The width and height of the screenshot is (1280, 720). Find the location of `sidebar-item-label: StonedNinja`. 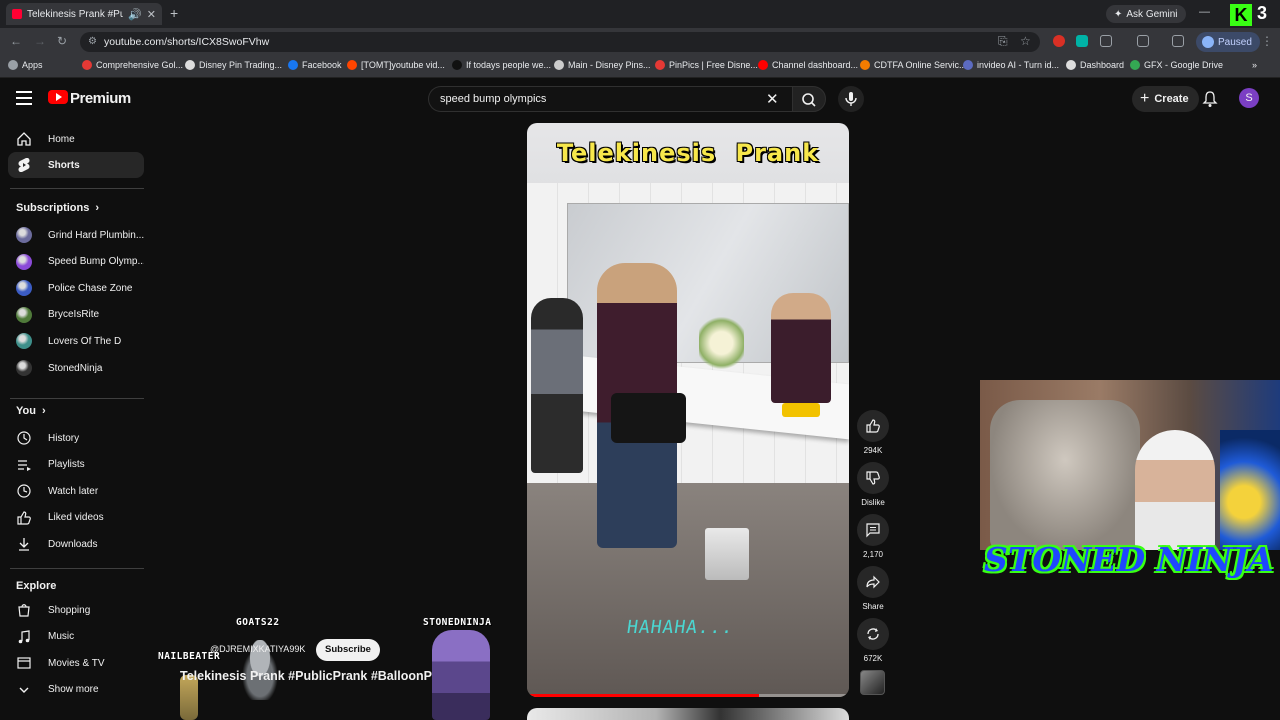

sidebar-item-label: StonedNinja is located at coordinates (75, 368).